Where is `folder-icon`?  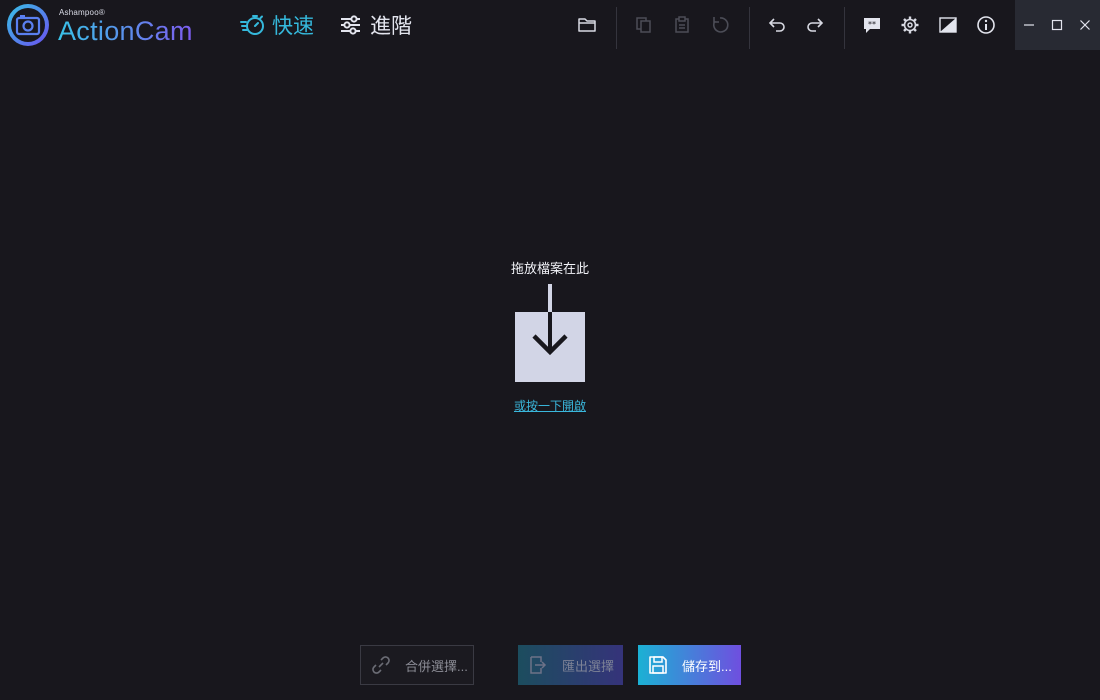
folder-icon is located at coordinates (587, 25).